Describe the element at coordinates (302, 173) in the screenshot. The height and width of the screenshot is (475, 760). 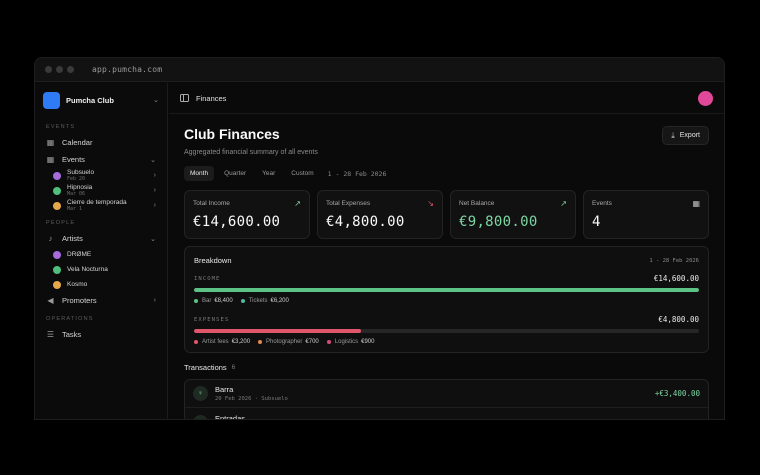
I see `tab-custom: Custom` at that location.